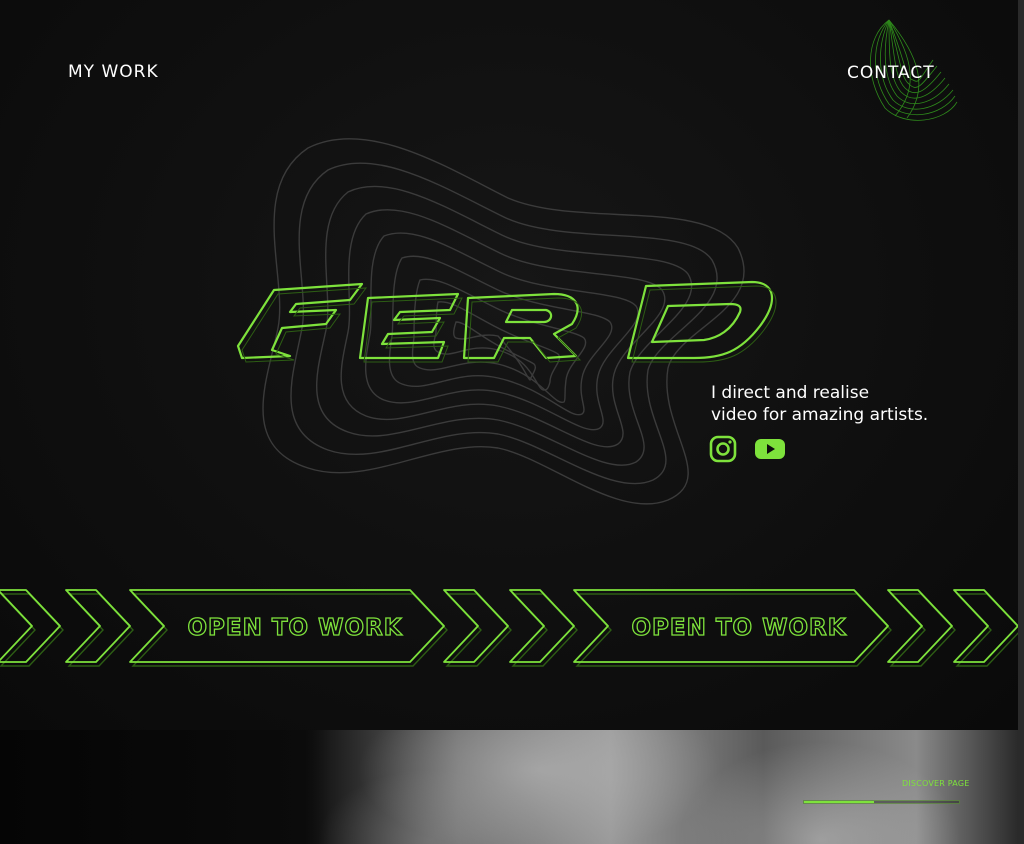 The height and width of the screenshot is (844, 1024). Describe the element at coordinates (1021, 422) in the screenshot. I see `scrollbar-track` at that location.